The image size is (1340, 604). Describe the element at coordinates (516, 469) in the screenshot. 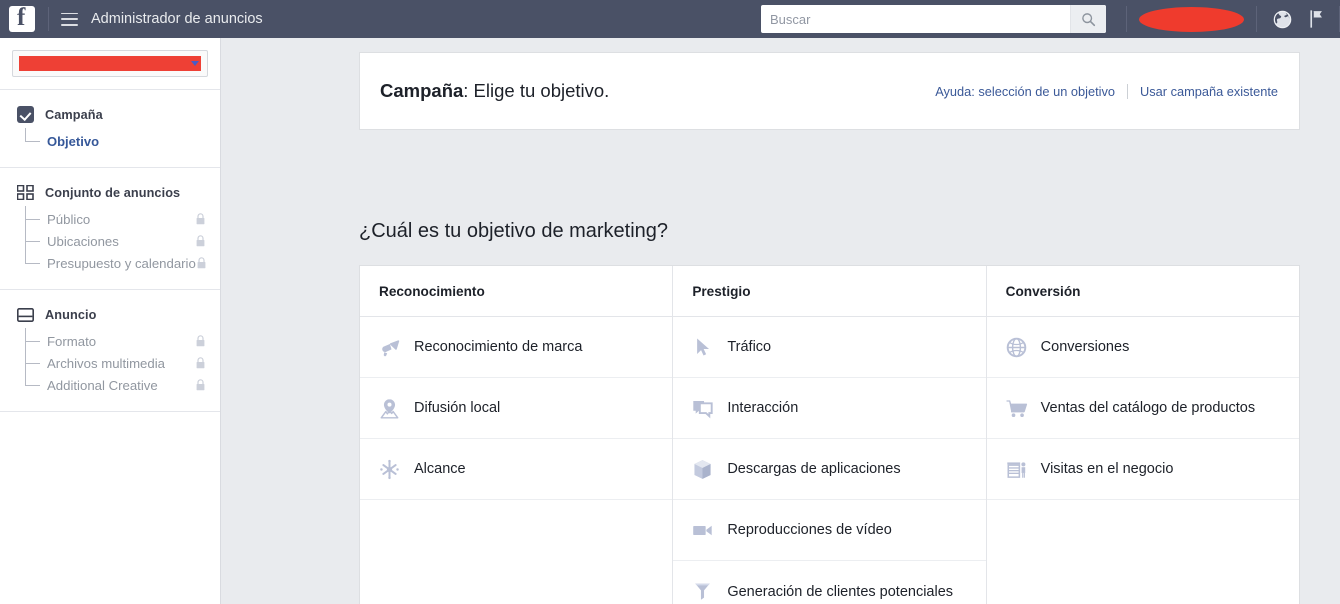

I see `objective-row-reach: Alcance` at that location.